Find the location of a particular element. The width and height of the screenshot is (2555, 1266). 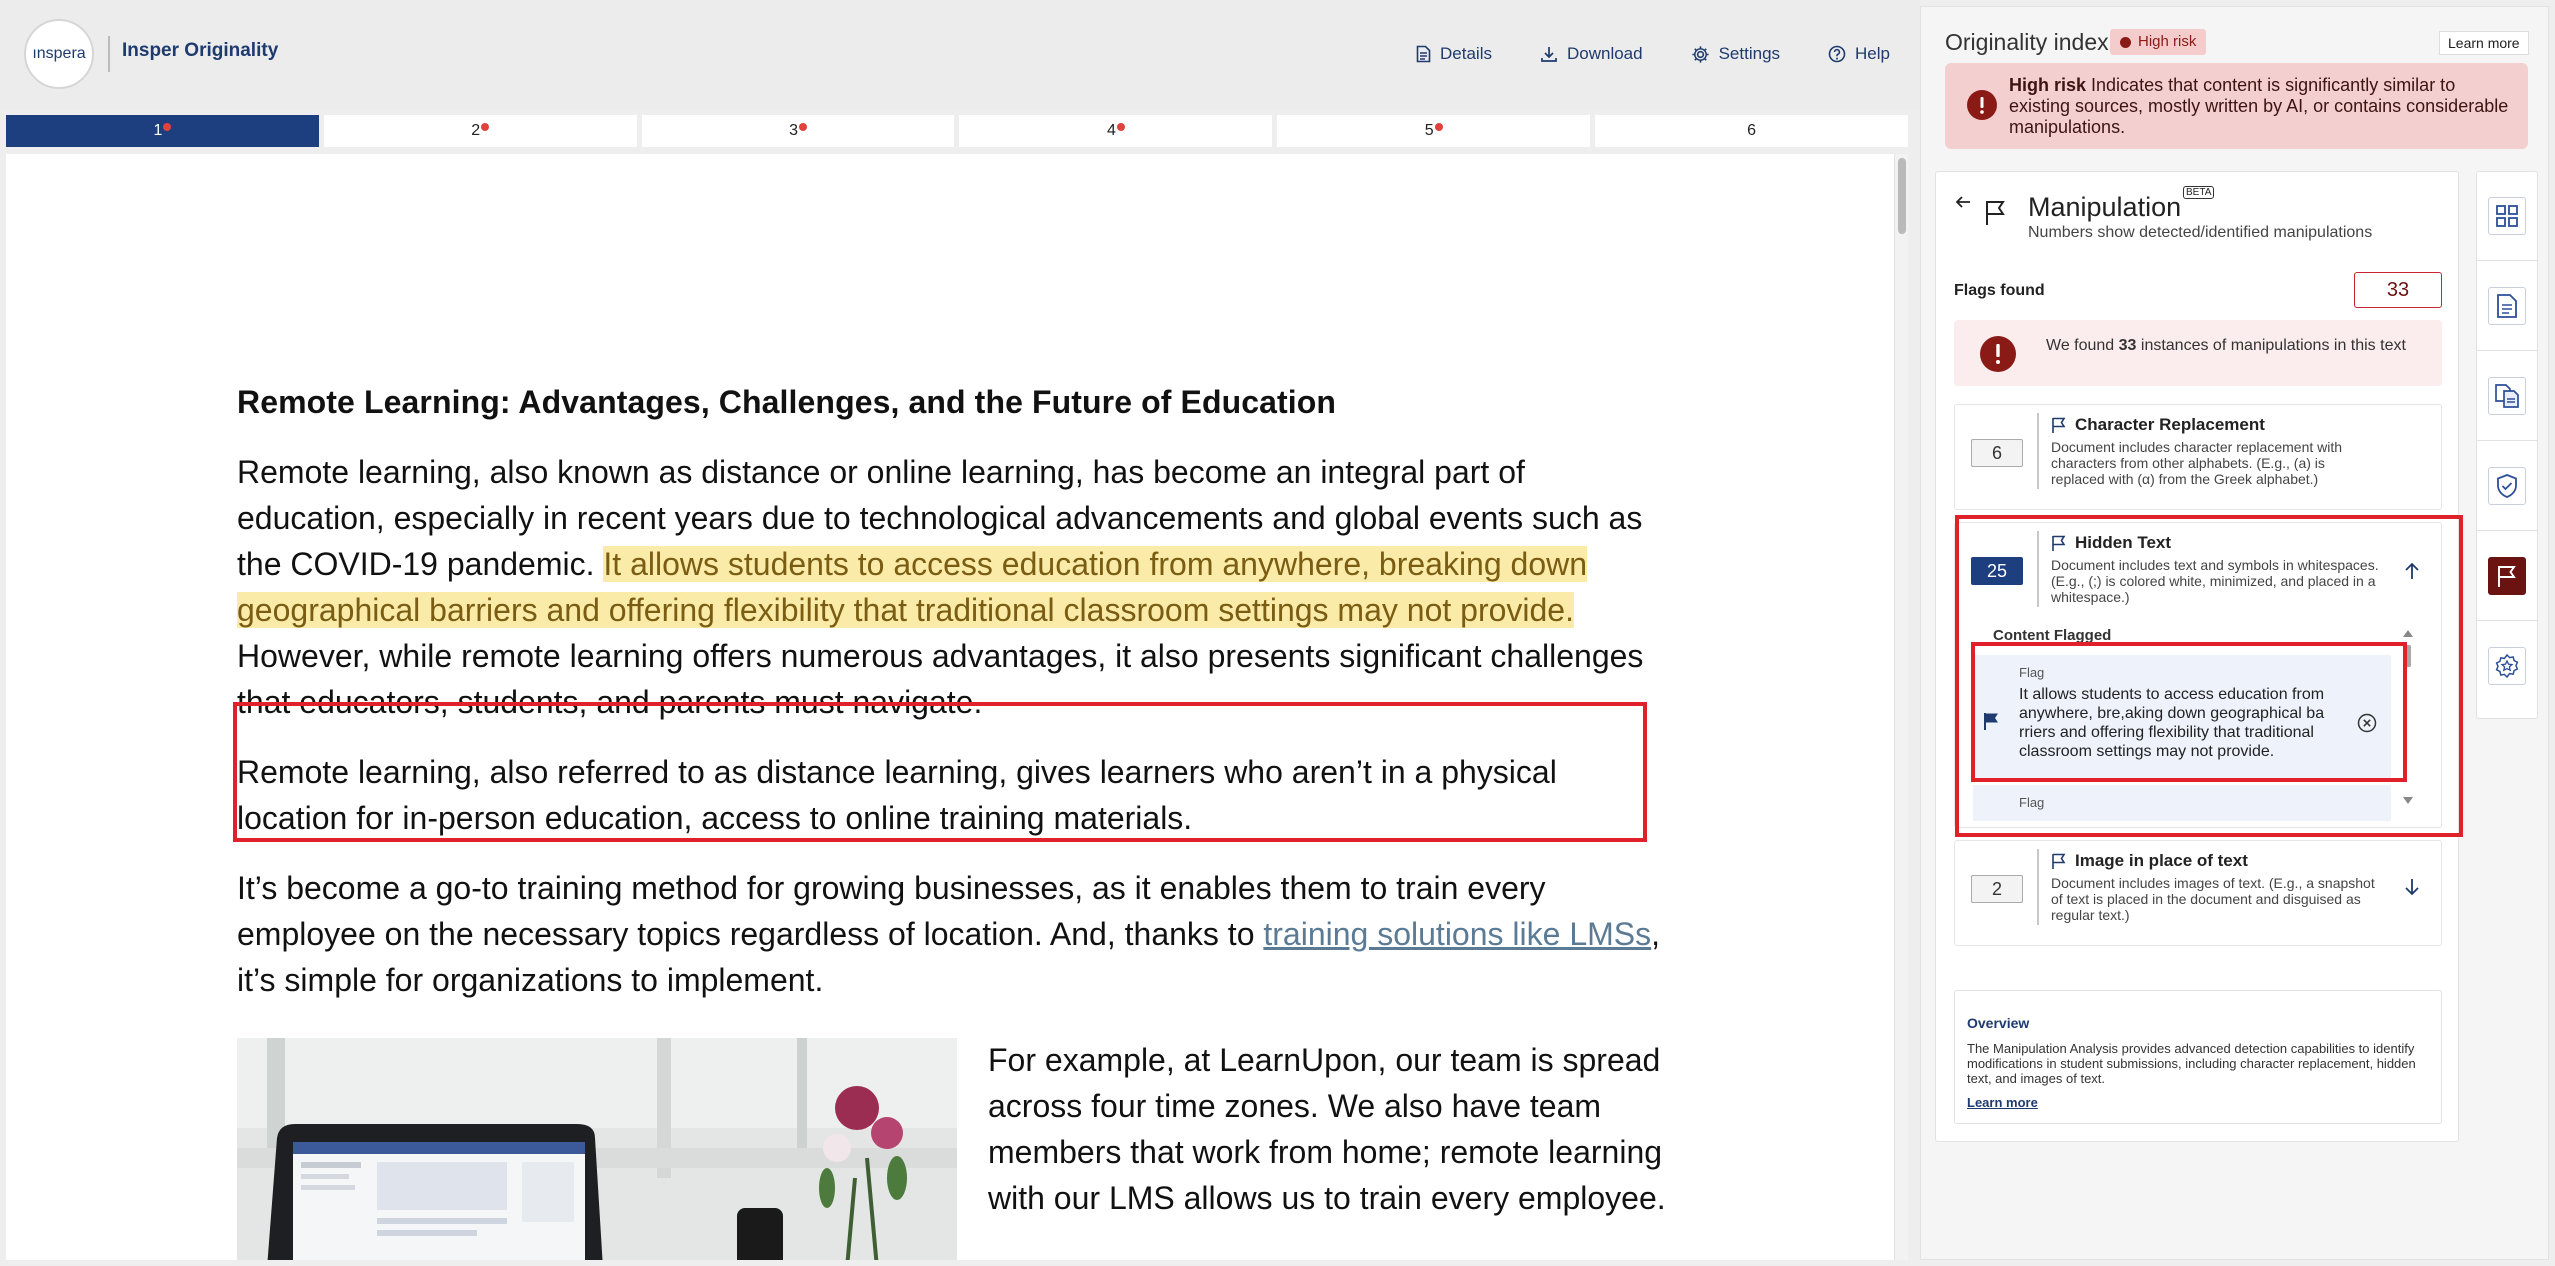

expand-arrow-icon is located at coordinates (2412, 887).